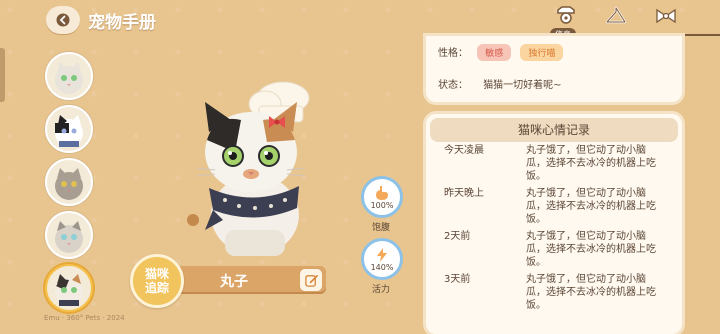 This screenshot has height=334, width=720. What do you see at coordinates (522, 85) in the screenshot?
I see `status-text: 猫猫一切好着呢~` at bounding box center [522, 85].